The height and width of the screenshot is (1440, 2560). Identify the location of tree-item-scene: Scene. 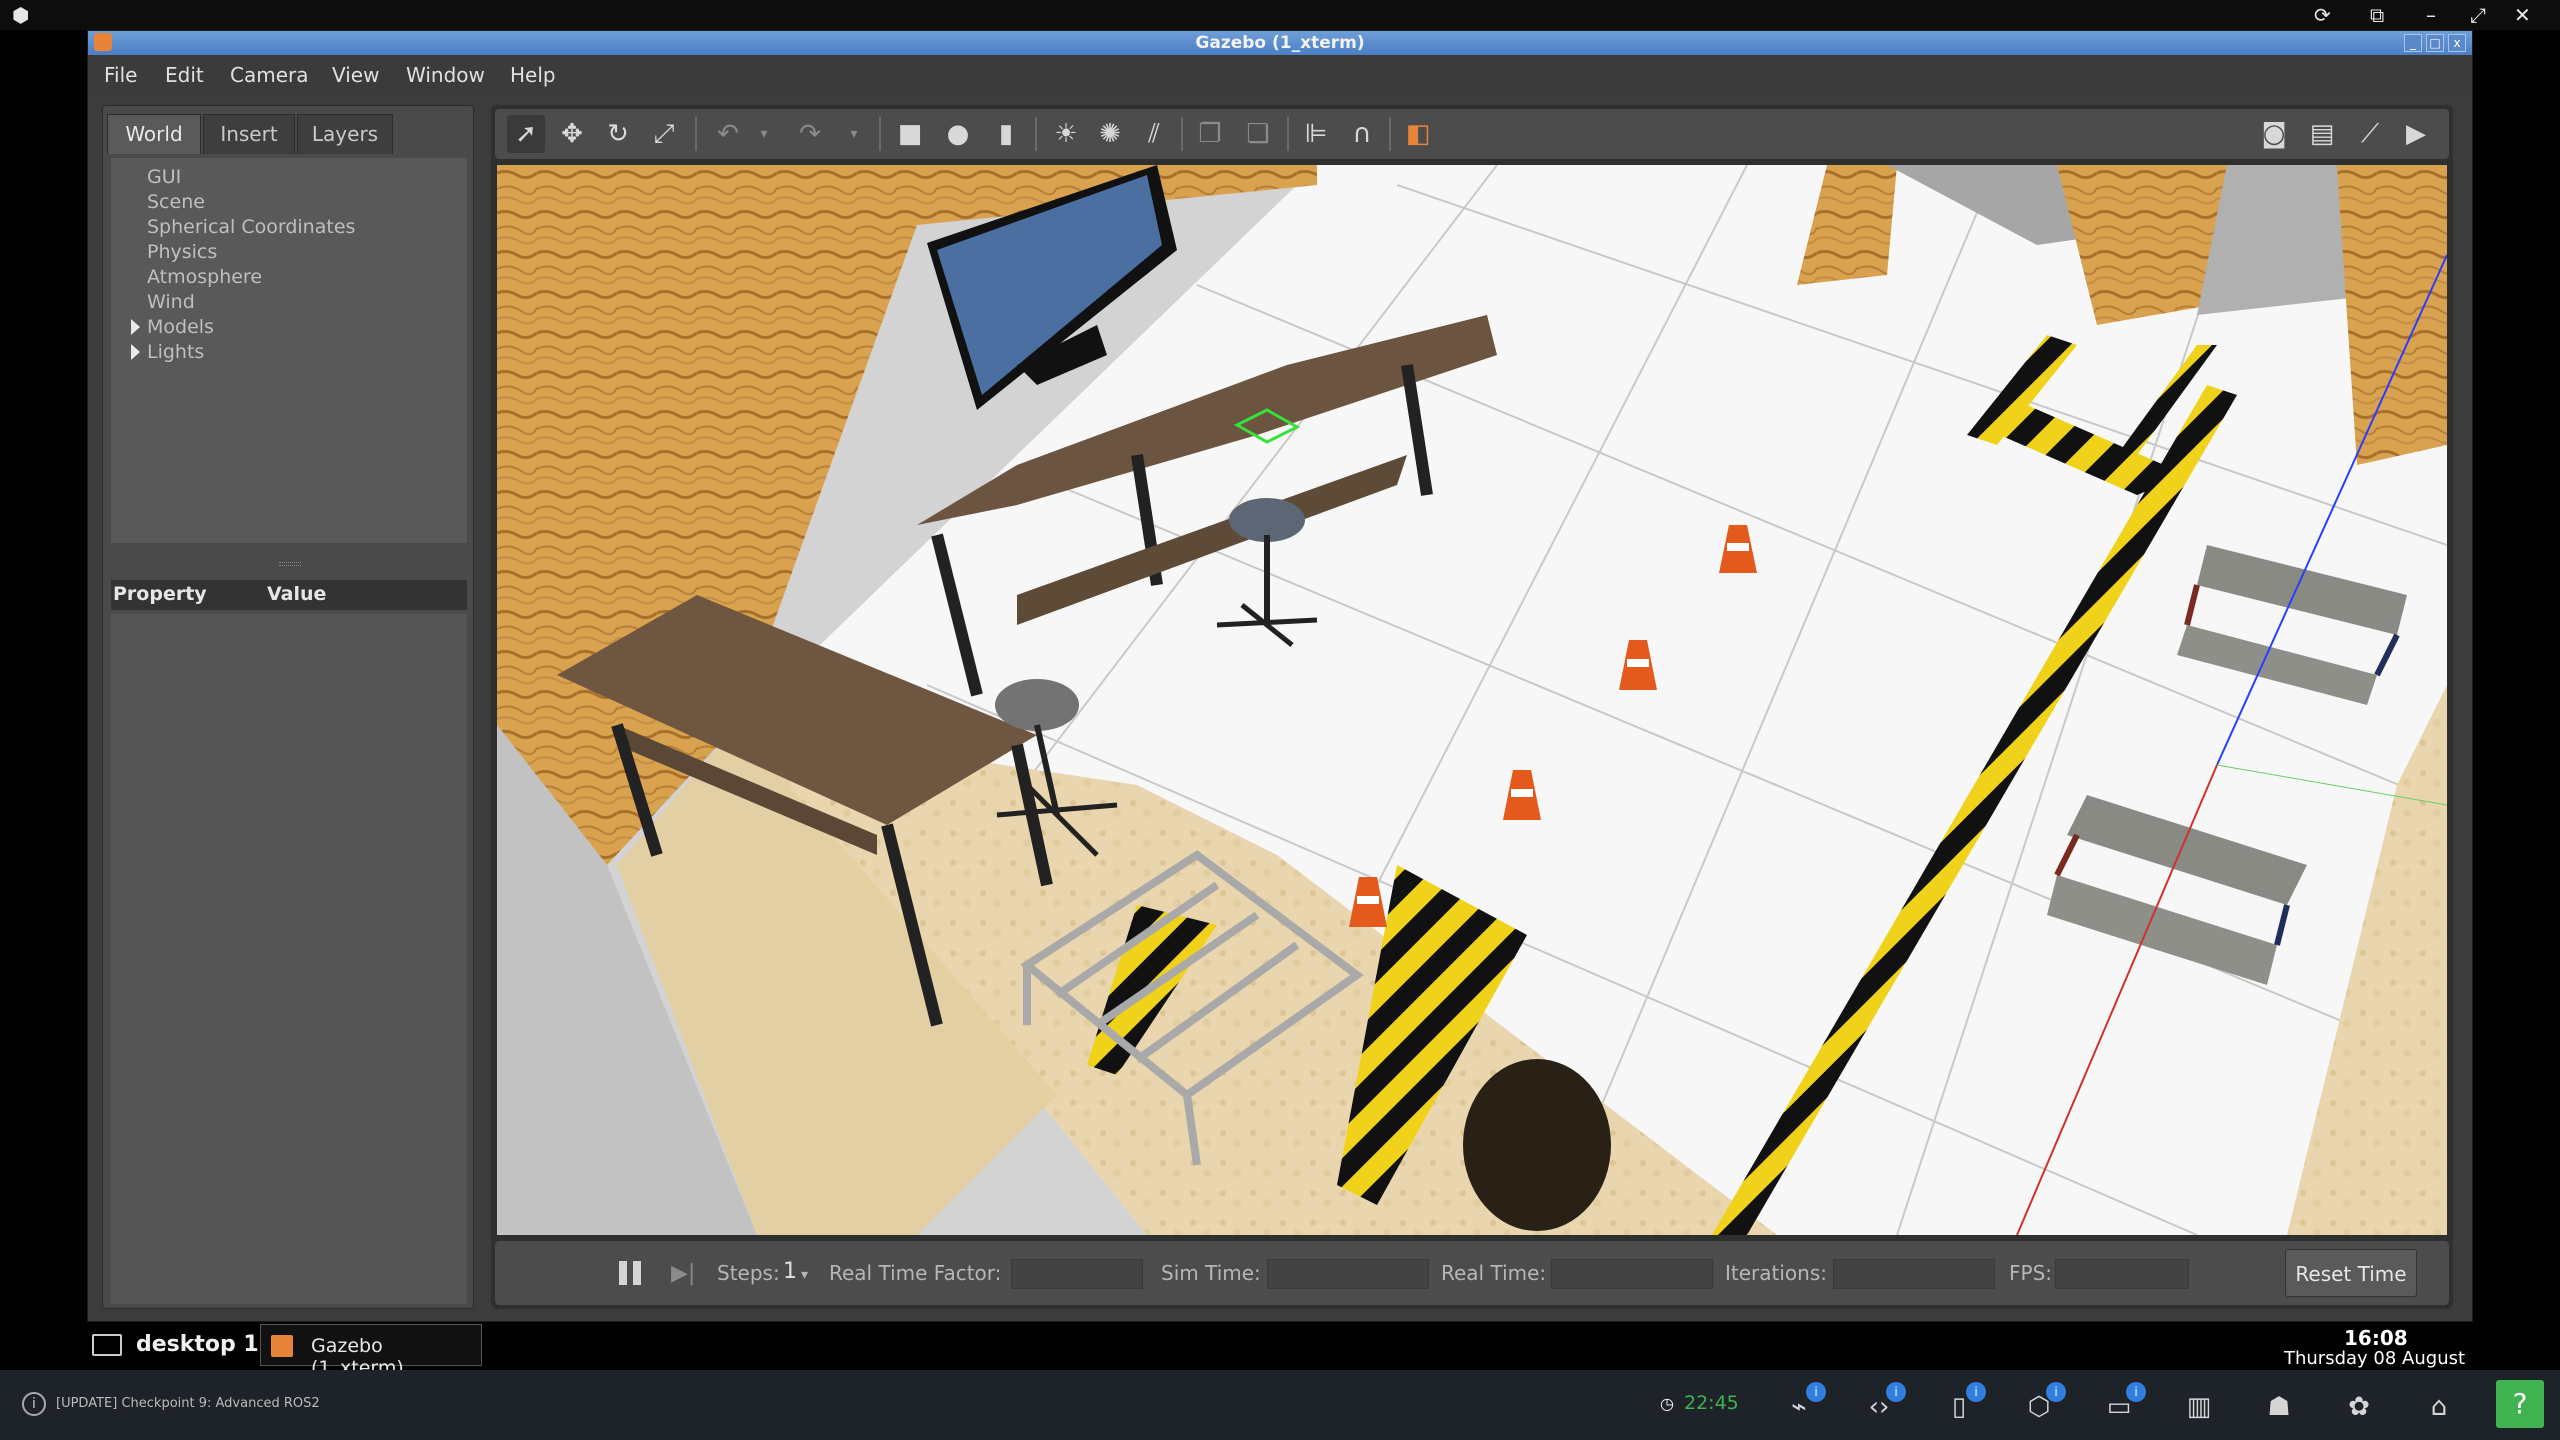
(176, 202).